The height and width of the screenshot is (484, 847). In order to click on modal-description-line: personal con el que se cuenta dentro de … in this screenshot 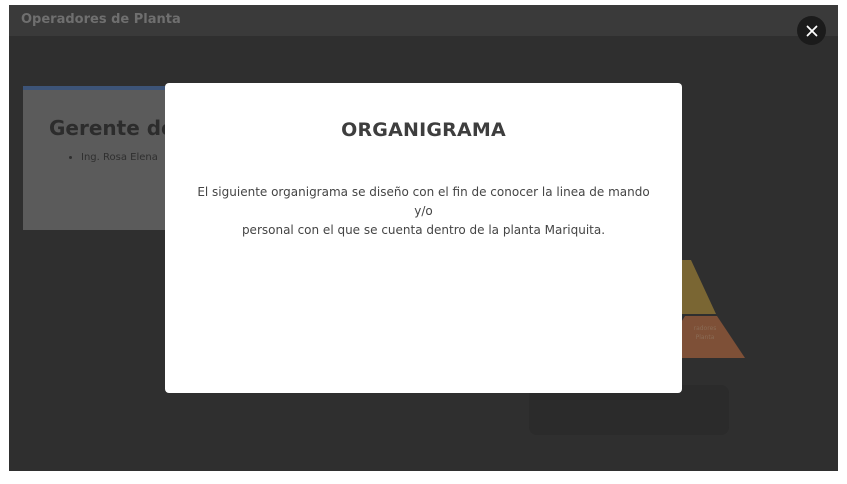, I will do `click(423, 230)`.